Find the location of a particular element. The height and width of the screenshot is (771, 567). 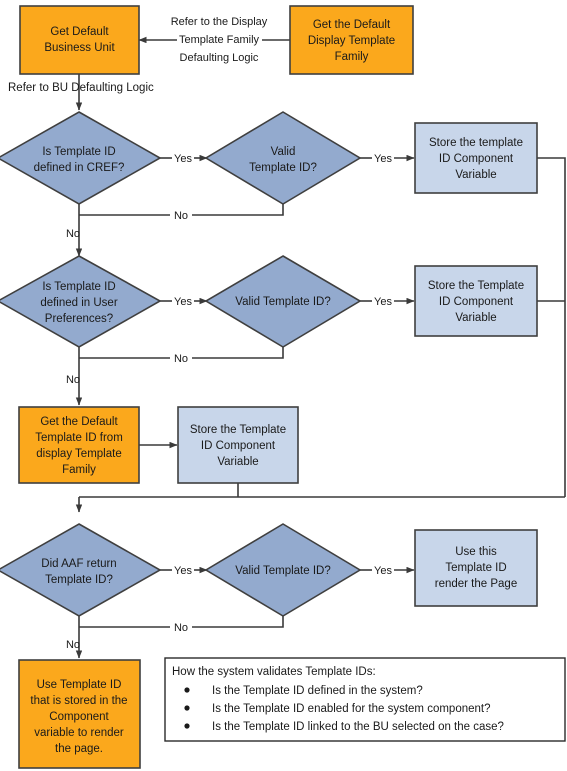

edge-label-line: Defaulting Logic is located at coordinates (219, 58).